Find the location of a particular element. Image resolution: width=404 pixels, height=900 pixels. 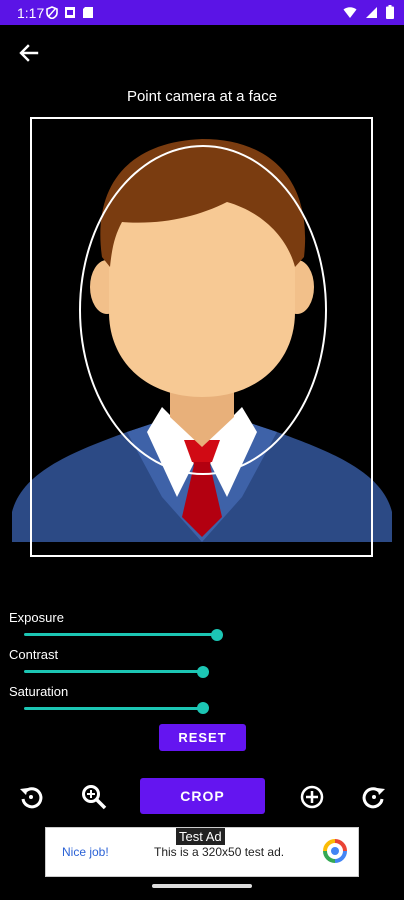

ad-logo-icon is located at coordinates (335, 851).